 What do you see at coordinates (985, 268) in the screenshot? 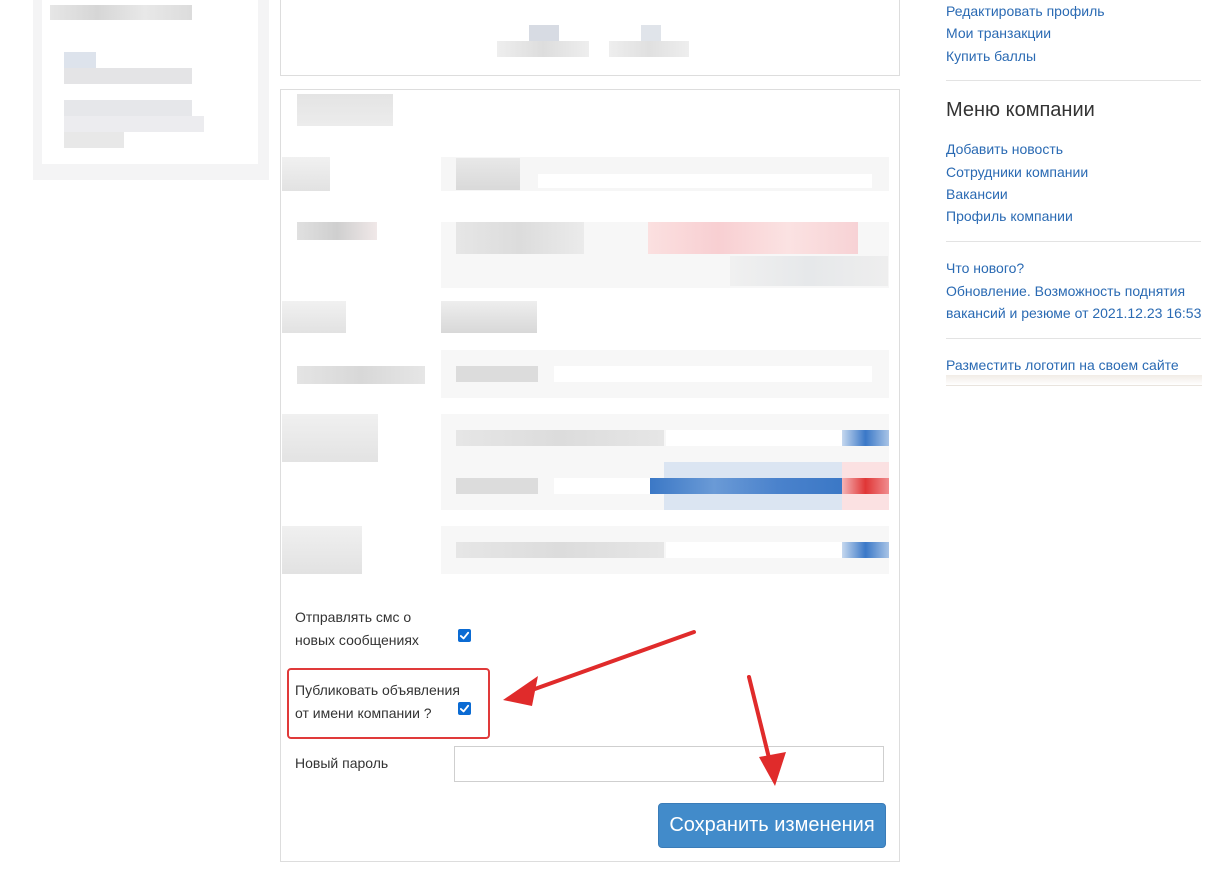
I see `whats-new-link: Что нового?` at bounding box center [985, 268].